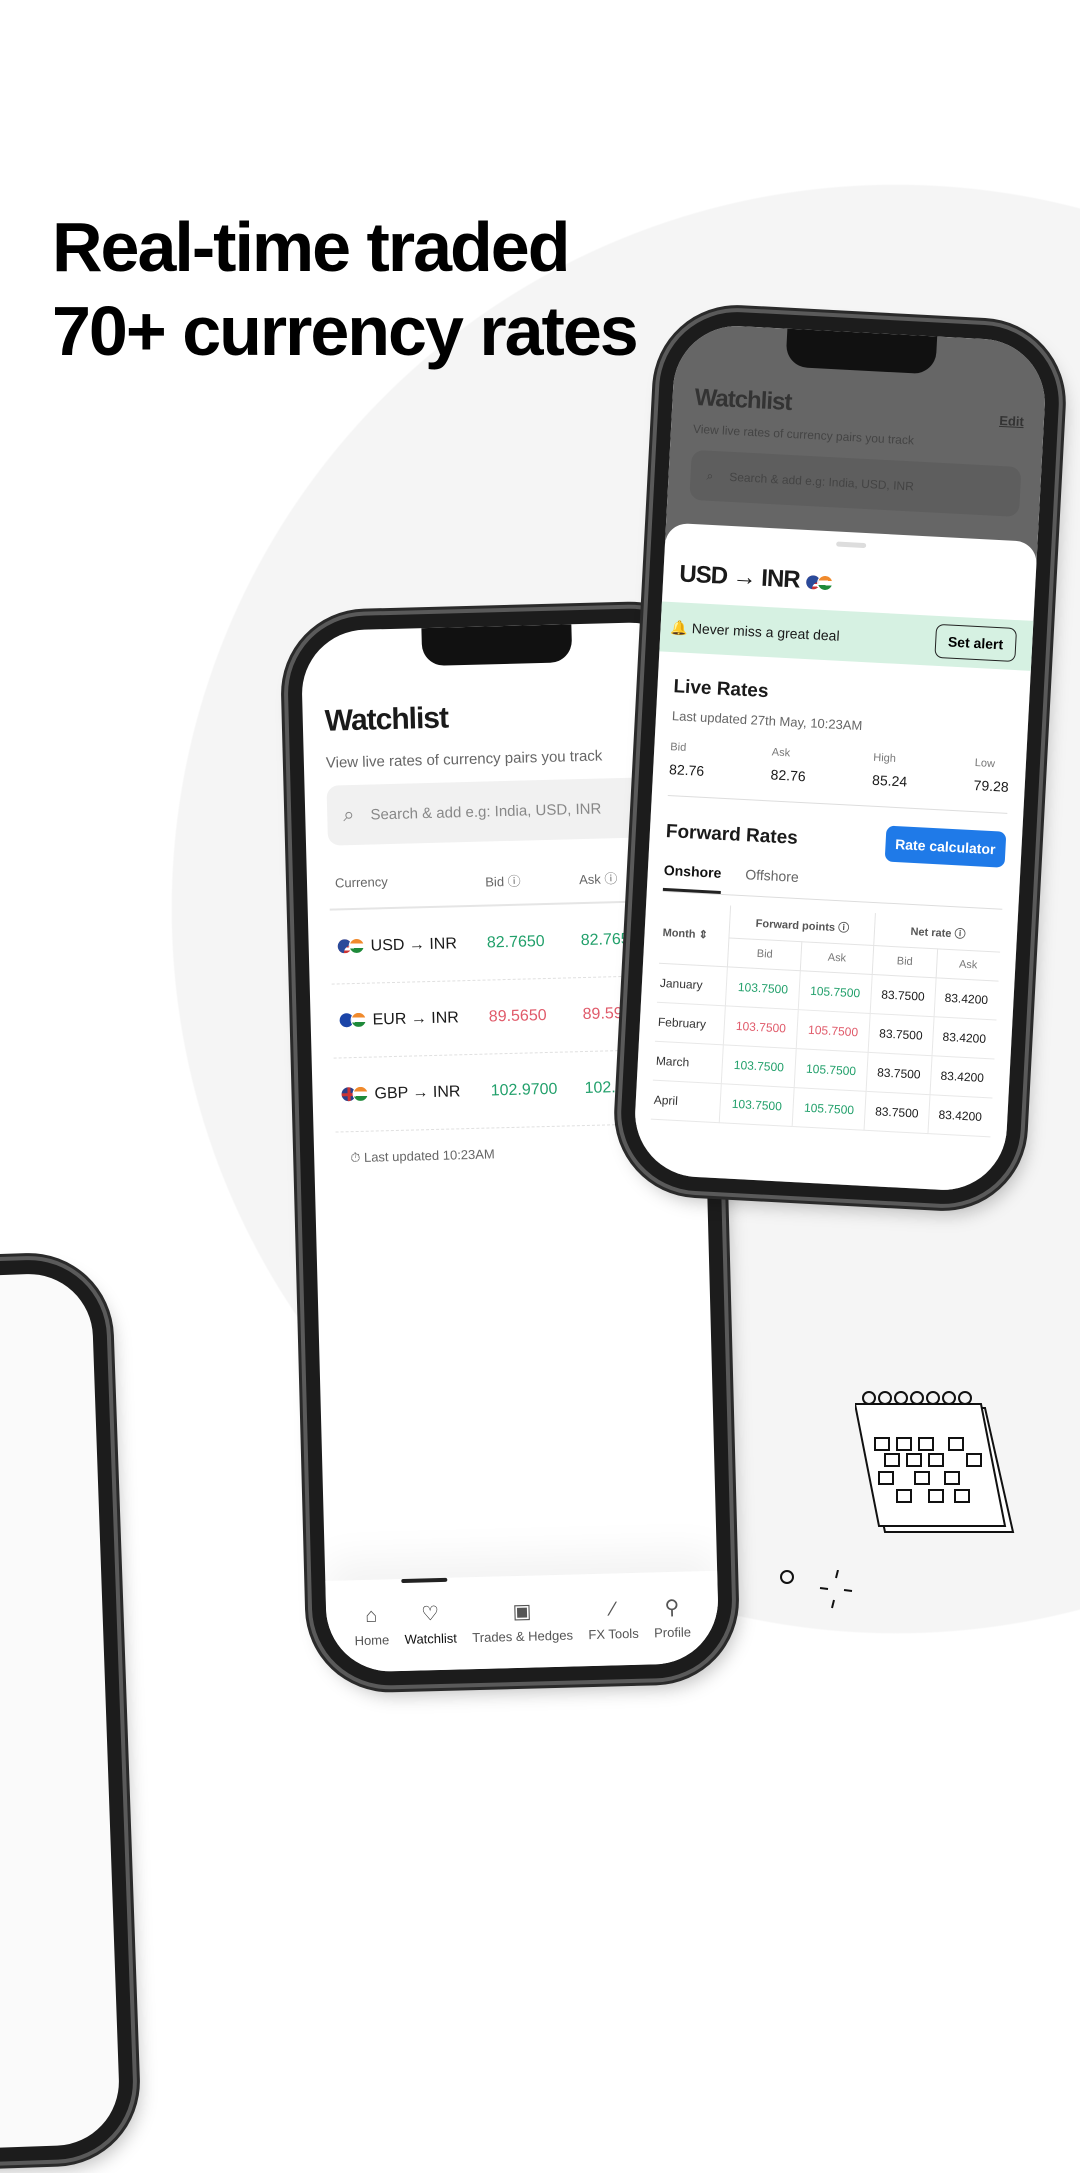  Describe the element at coordinates (523, 1636) in the screenshot. I see `nav-label: Trades & Hedges` at that location.